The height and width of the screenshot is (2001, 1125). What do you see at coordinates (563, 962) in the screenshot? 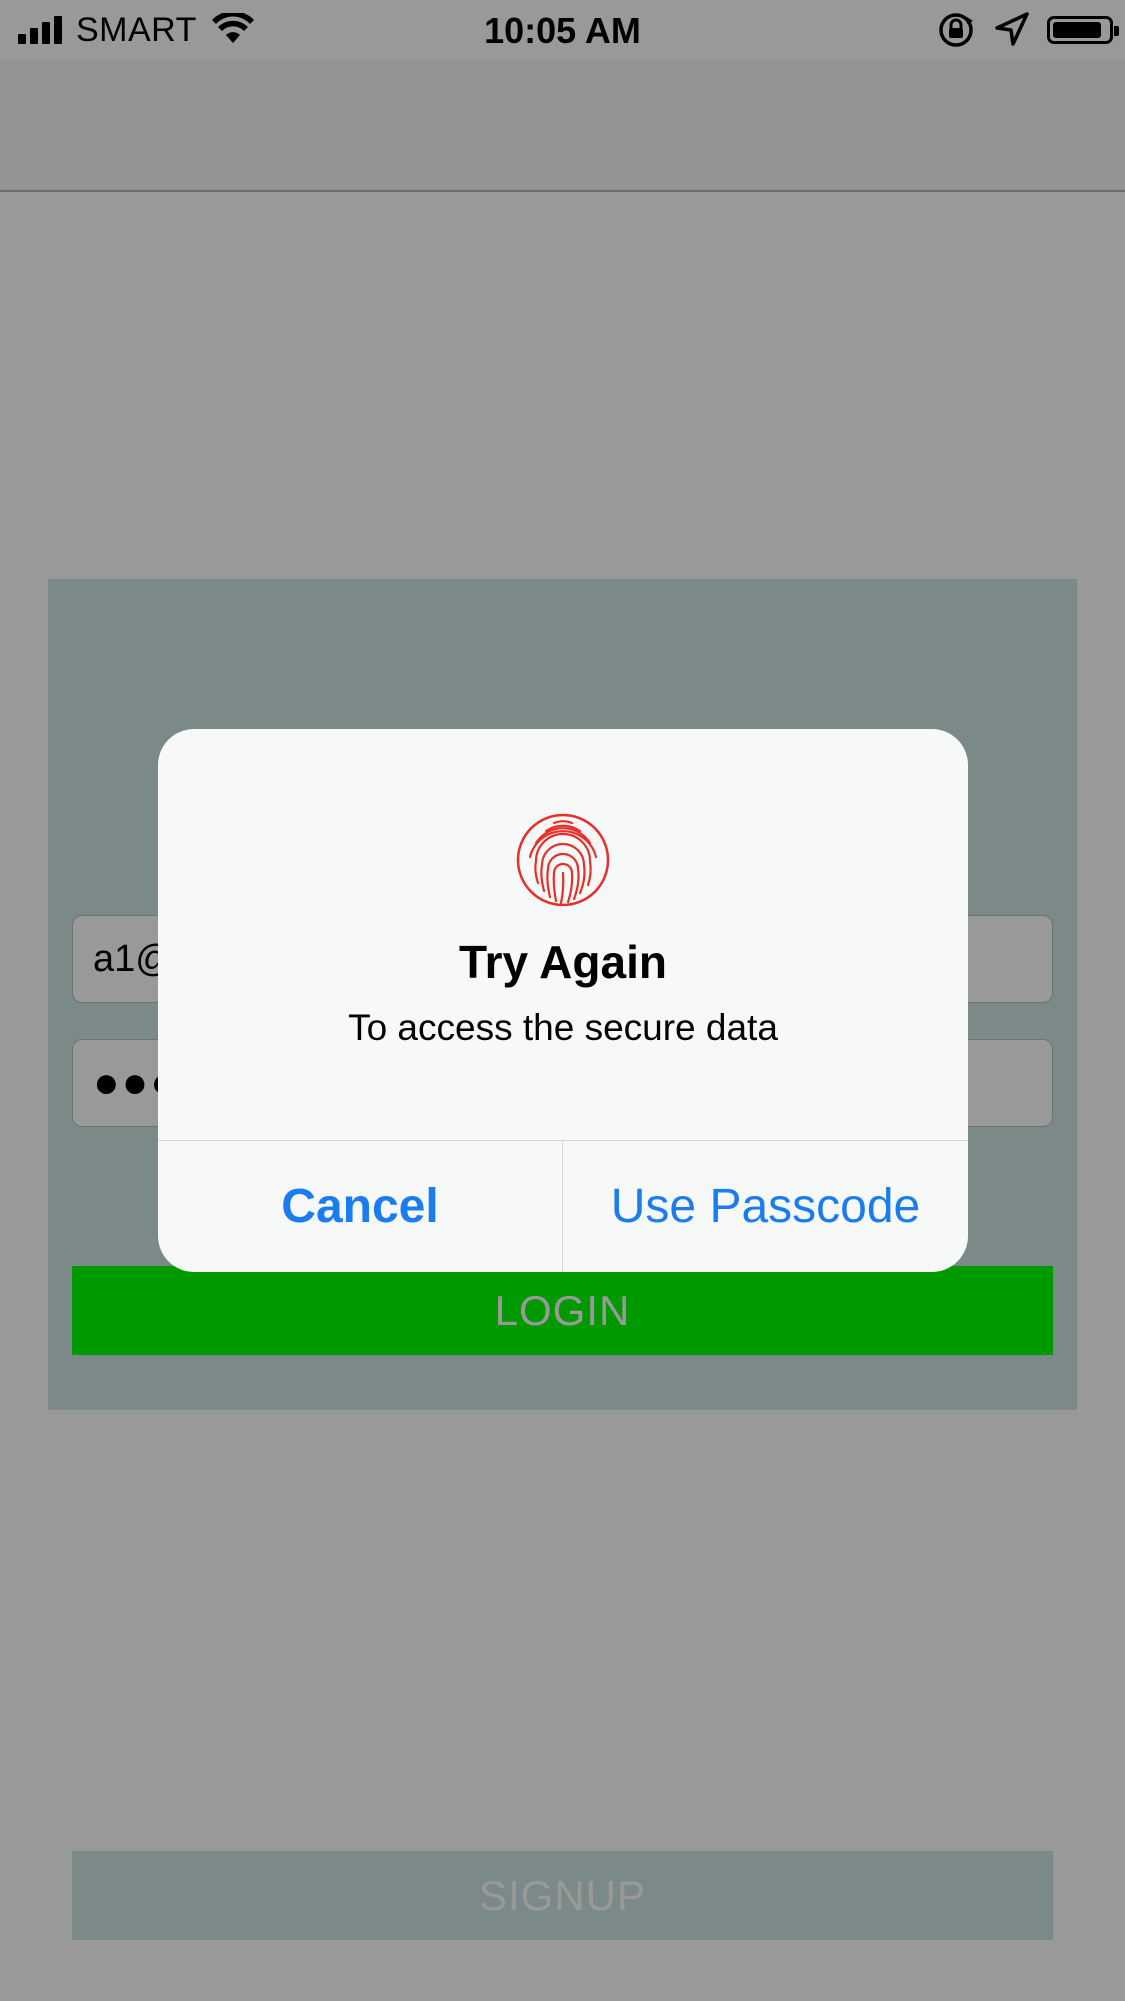
I see `alert-title: Try Again` at bounding box center [563, 962].